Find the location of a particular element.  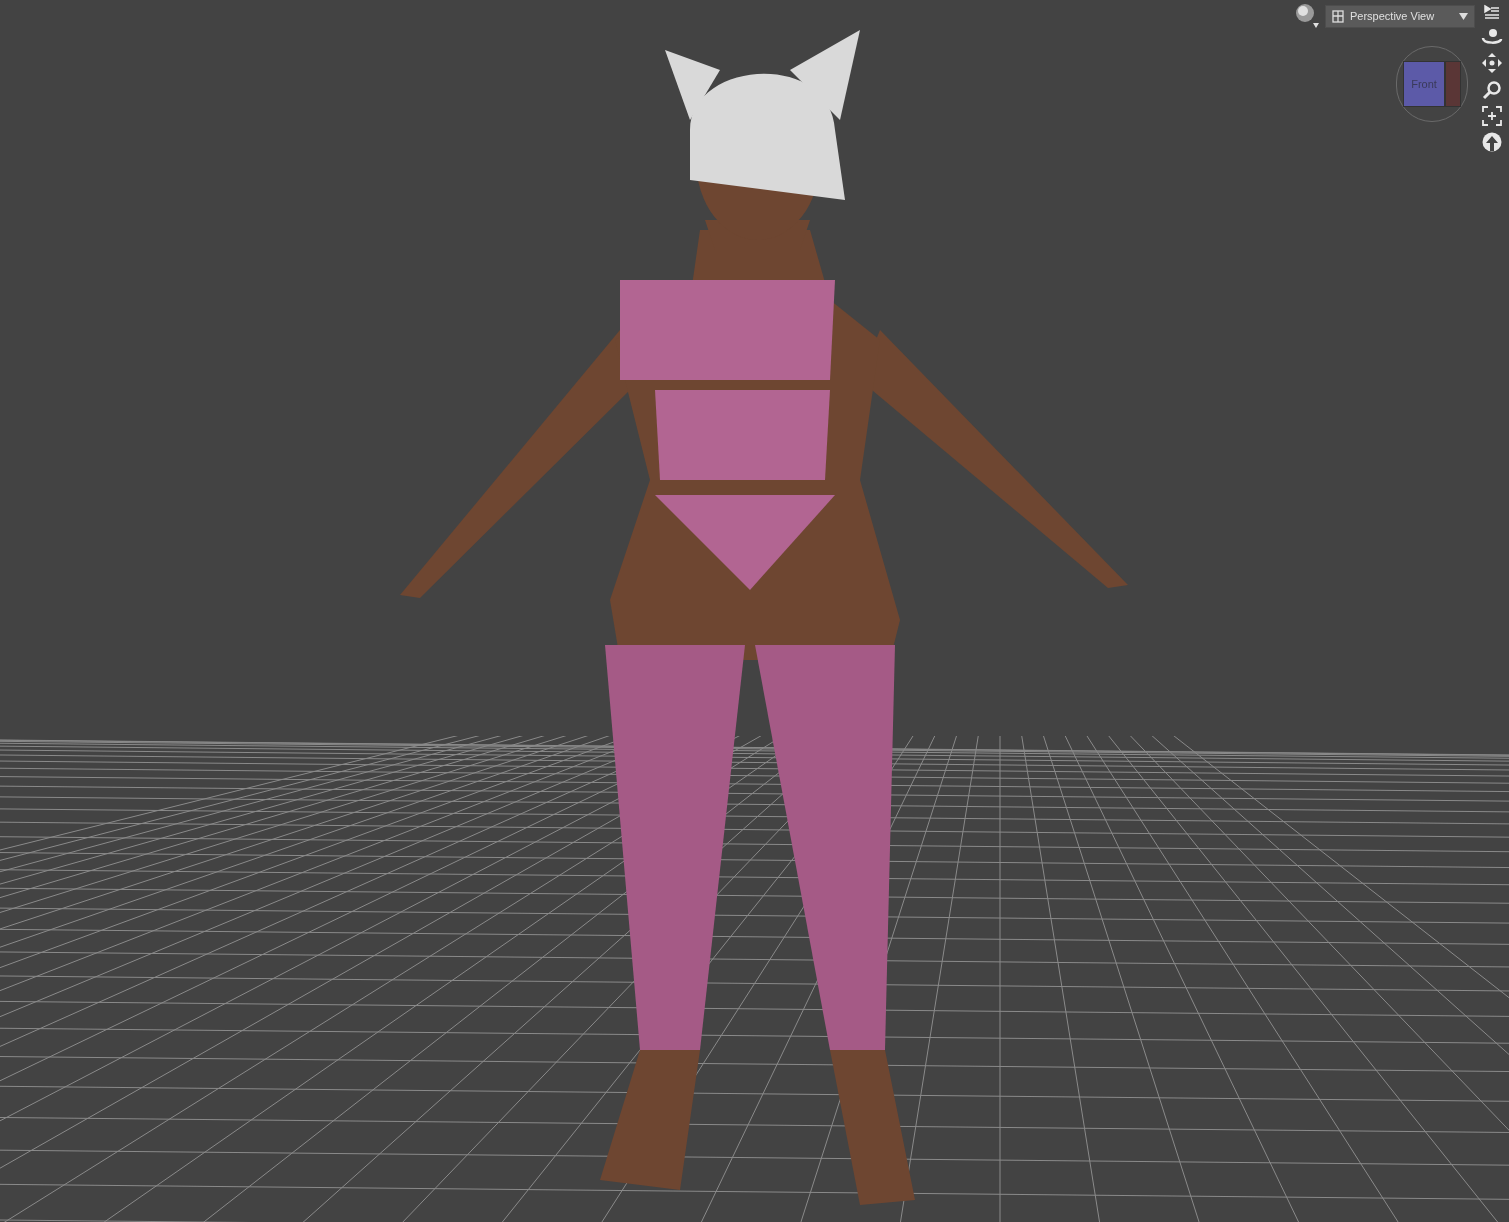

move-icon is located at coordinates (1492, 63).